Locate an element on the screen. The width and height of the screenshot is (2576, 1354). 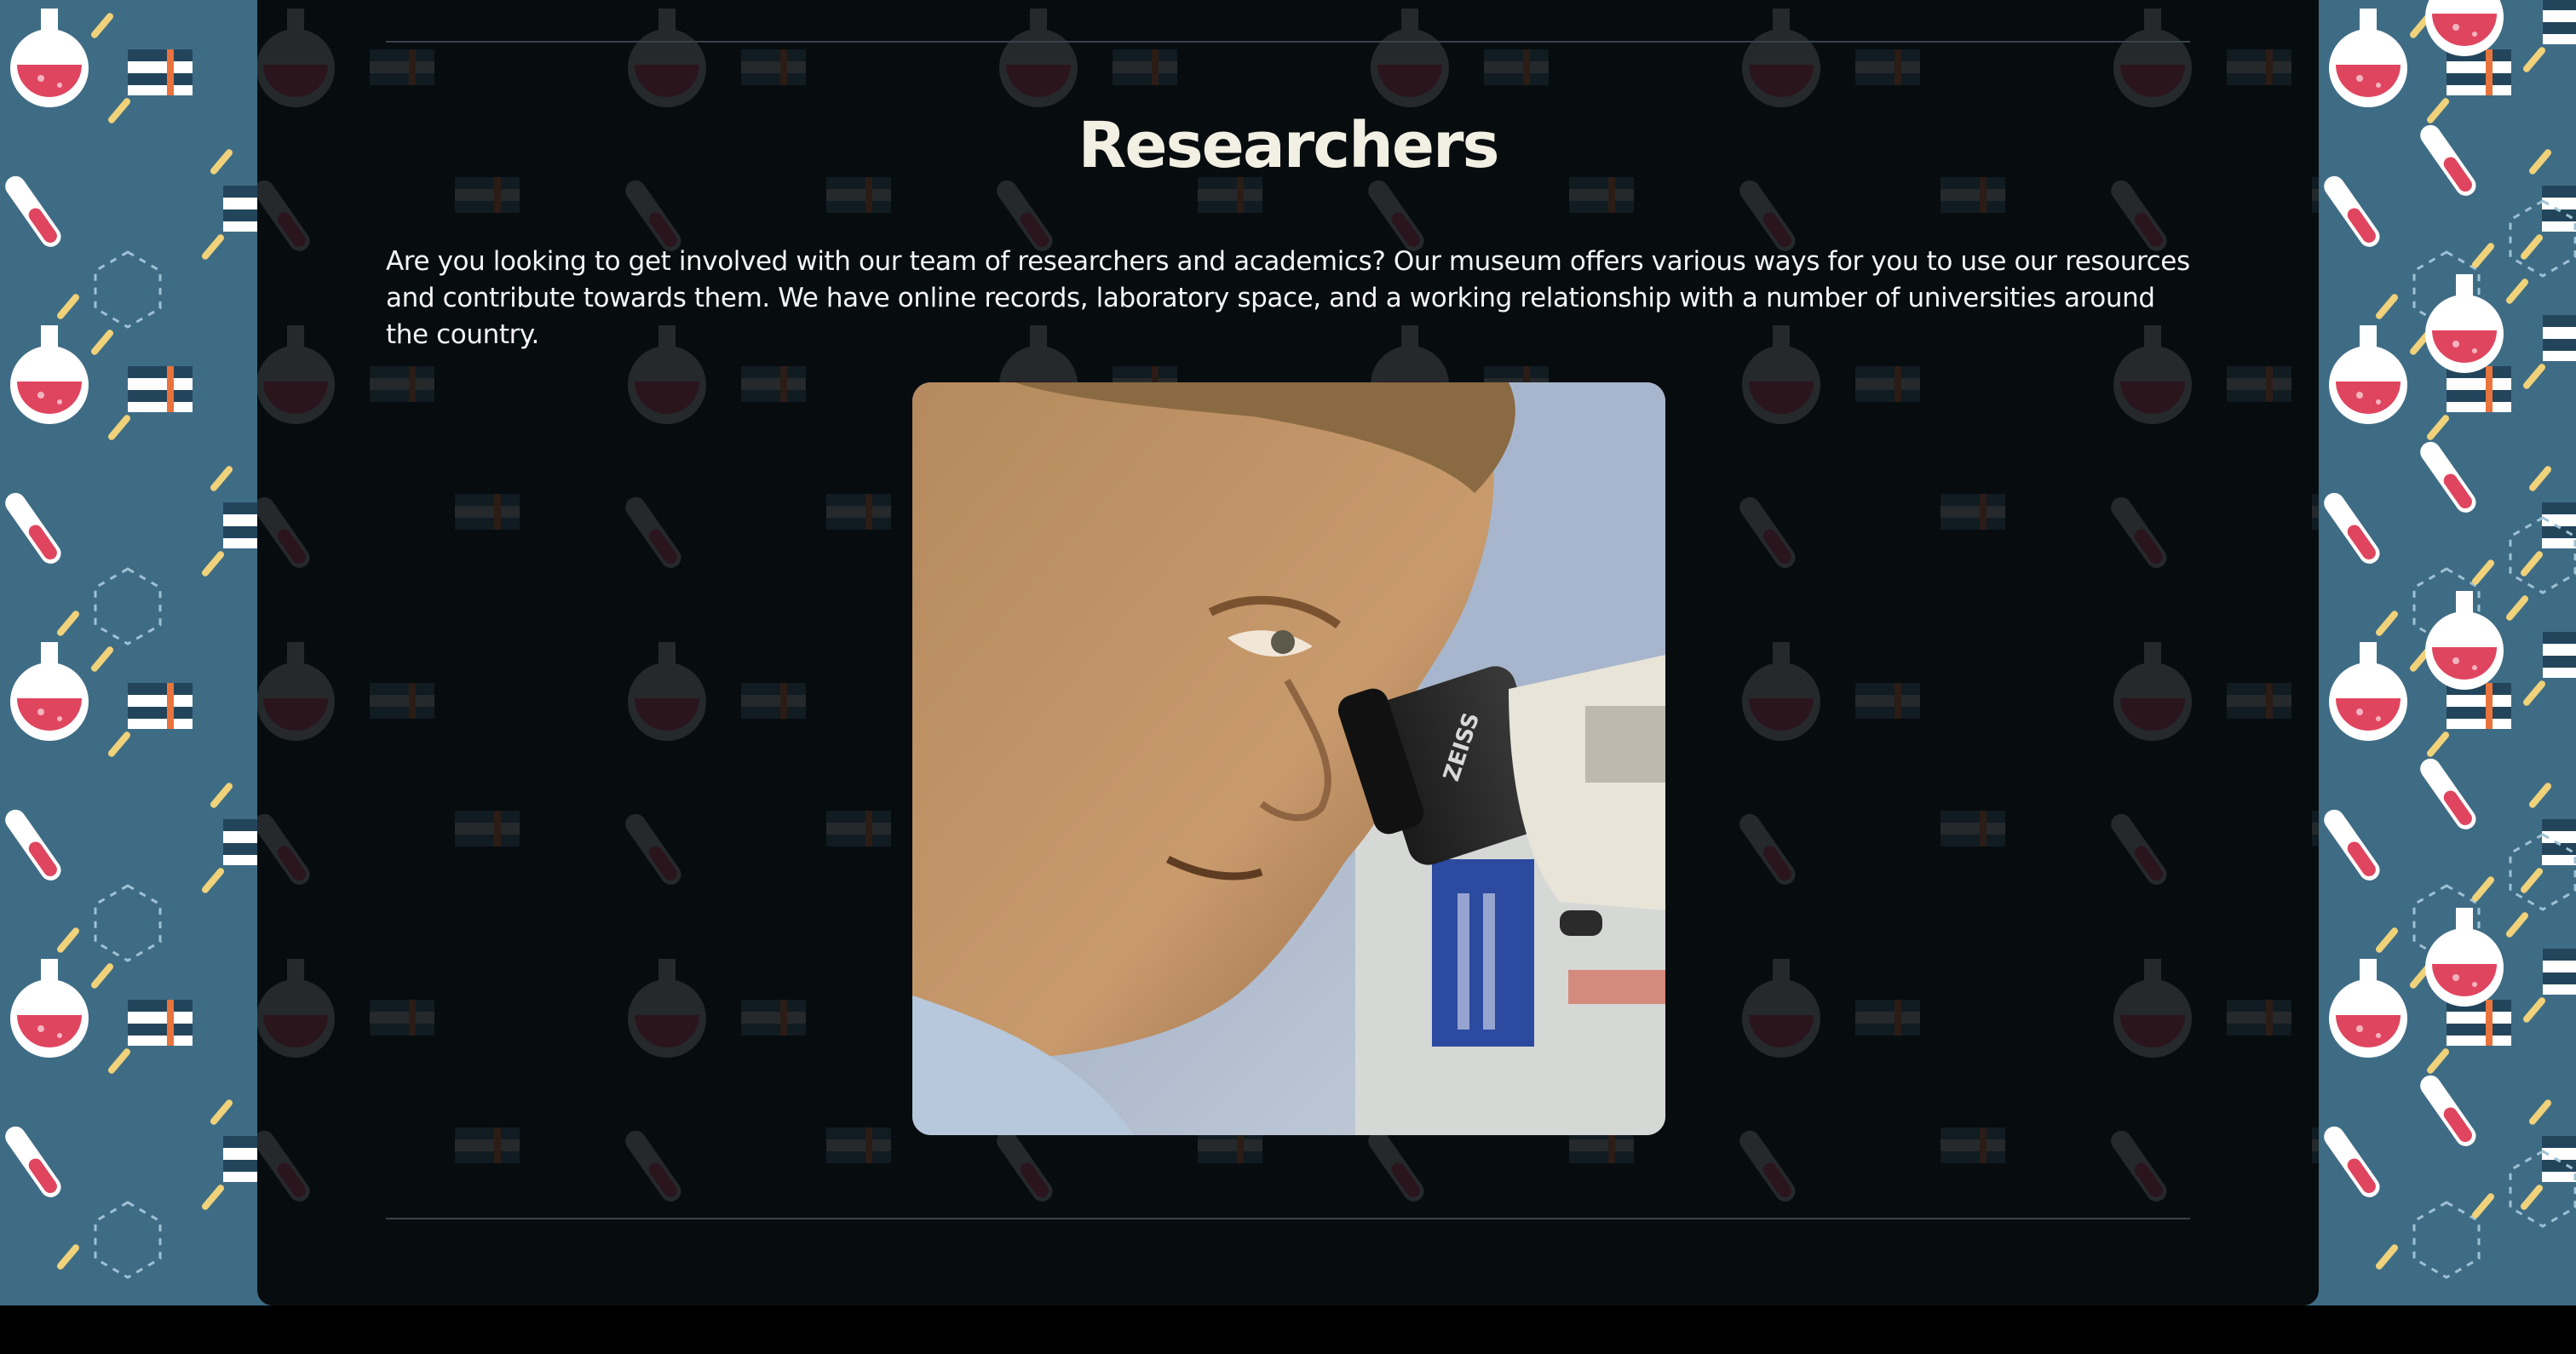
section-title: Researchers is located at coordinates (1288, 145).